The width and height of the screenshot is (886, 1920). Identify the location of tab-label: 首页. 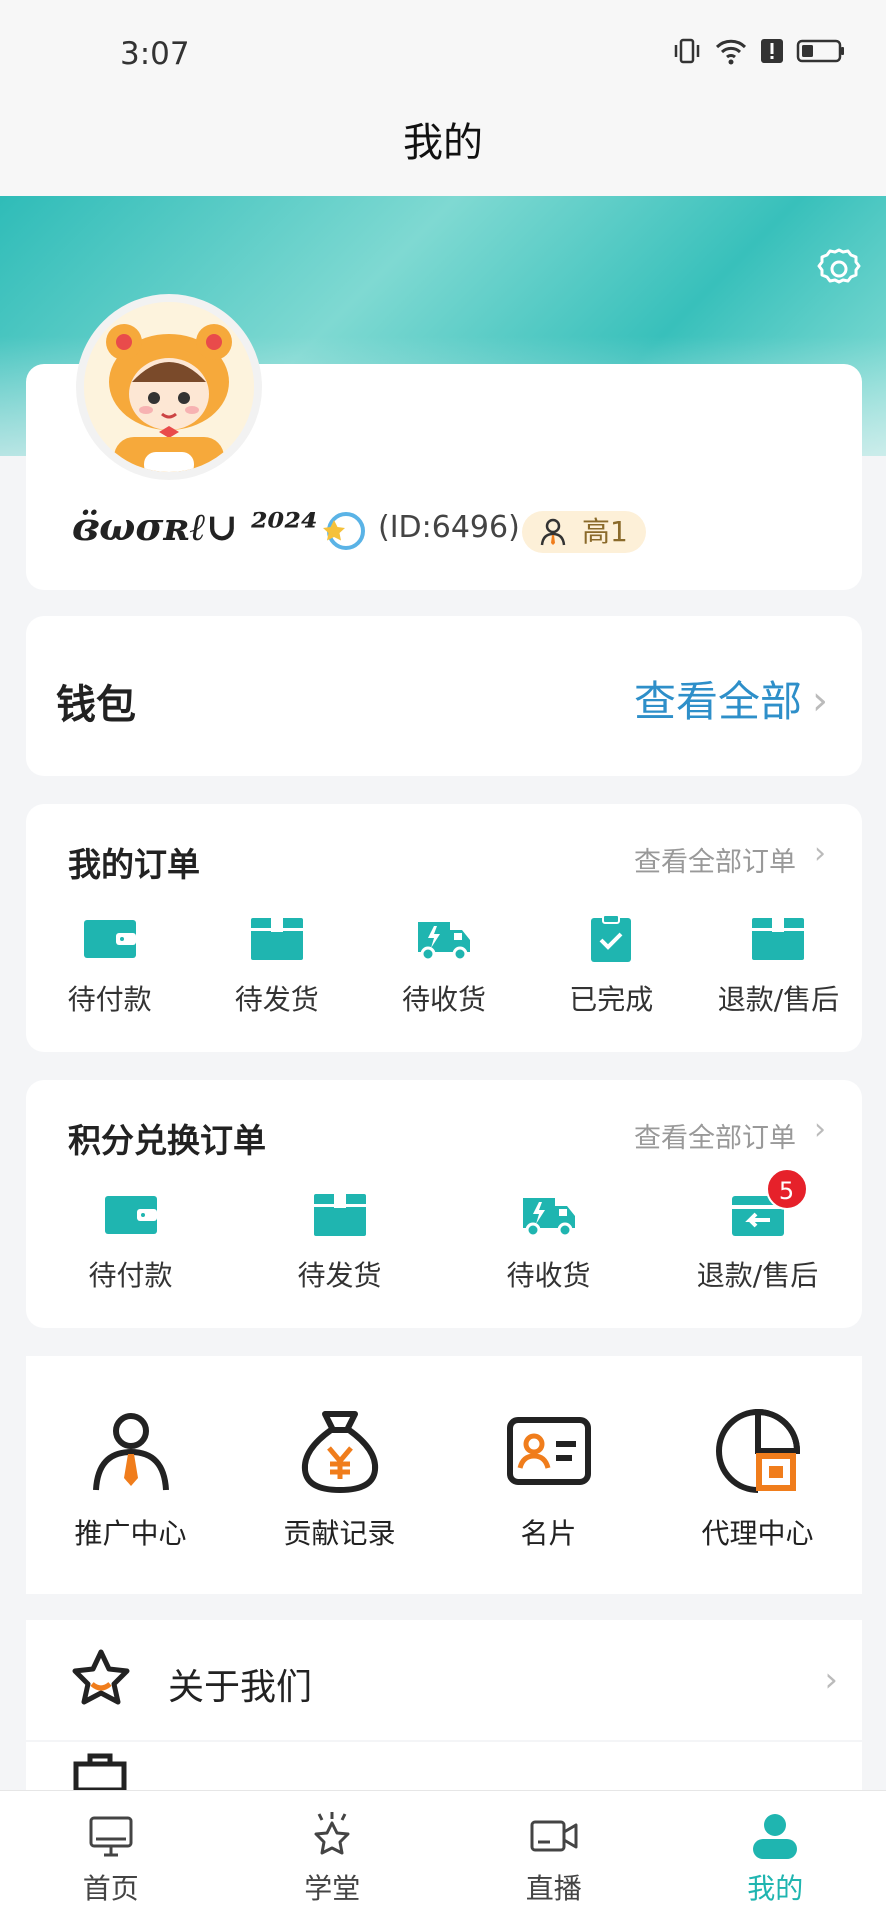
(110, 1888).